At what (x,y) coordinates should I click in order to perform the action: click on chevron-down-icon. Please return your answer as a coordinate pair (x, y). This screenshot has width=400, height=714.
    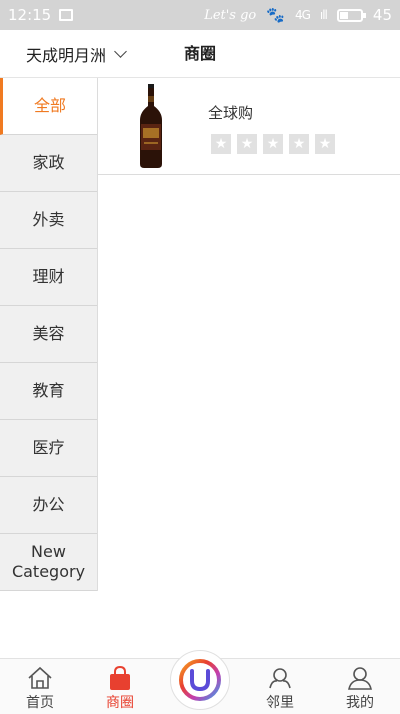
    Looking at the image, I should click on (120, 51).